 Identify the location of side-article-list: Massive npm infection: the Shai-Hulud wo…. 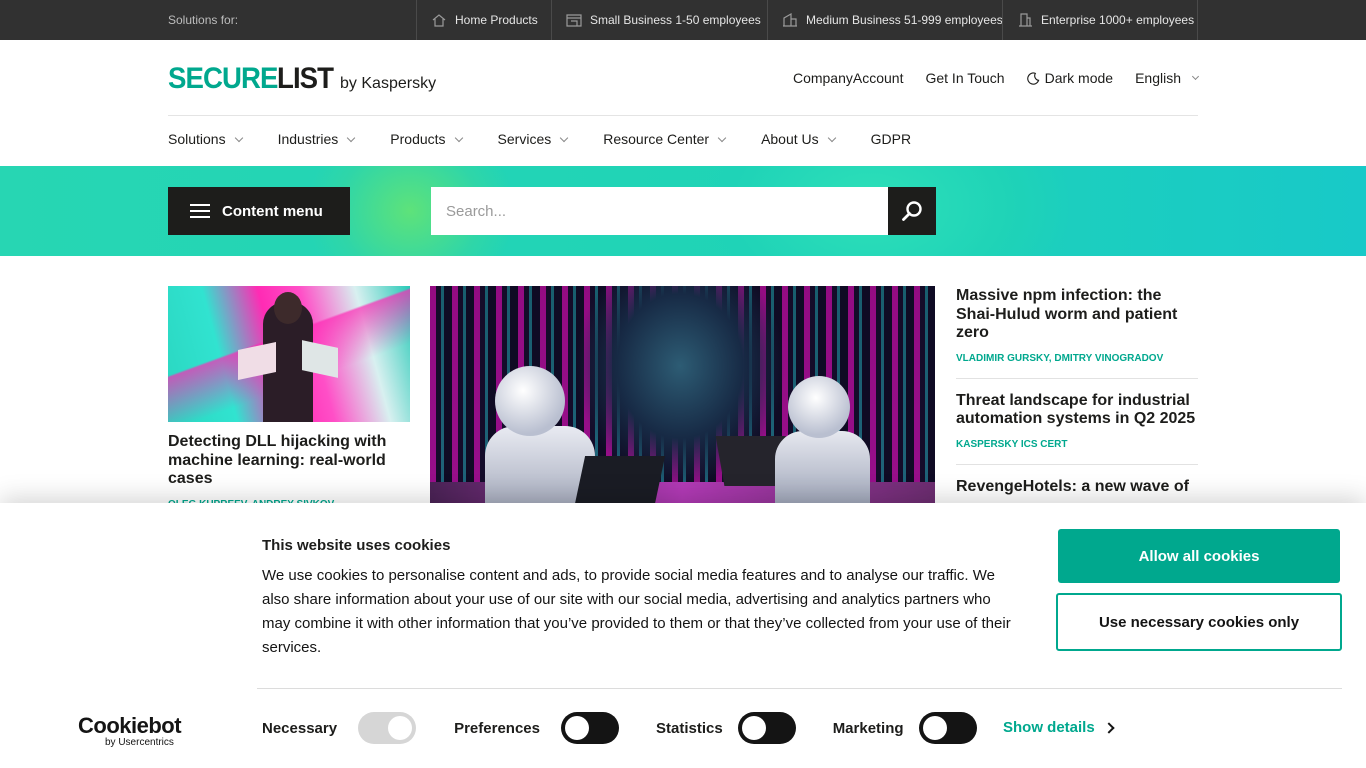
(1077, 404).